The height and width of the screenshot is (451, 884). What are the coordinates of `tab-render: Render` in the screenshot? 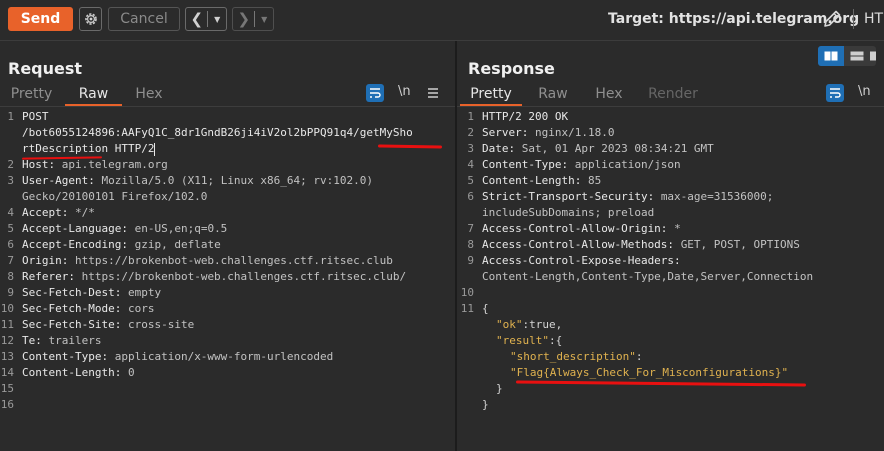 It's located at (673, 96).